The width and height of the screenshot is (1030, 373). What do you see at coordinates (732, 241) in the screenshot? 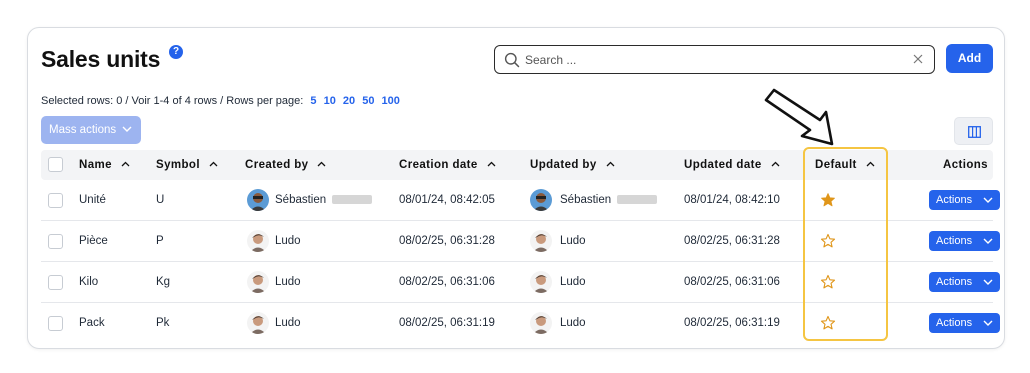
I see `cell-updated-date: 08/02/25, 06:31:28` at bounding box center [732, 241].